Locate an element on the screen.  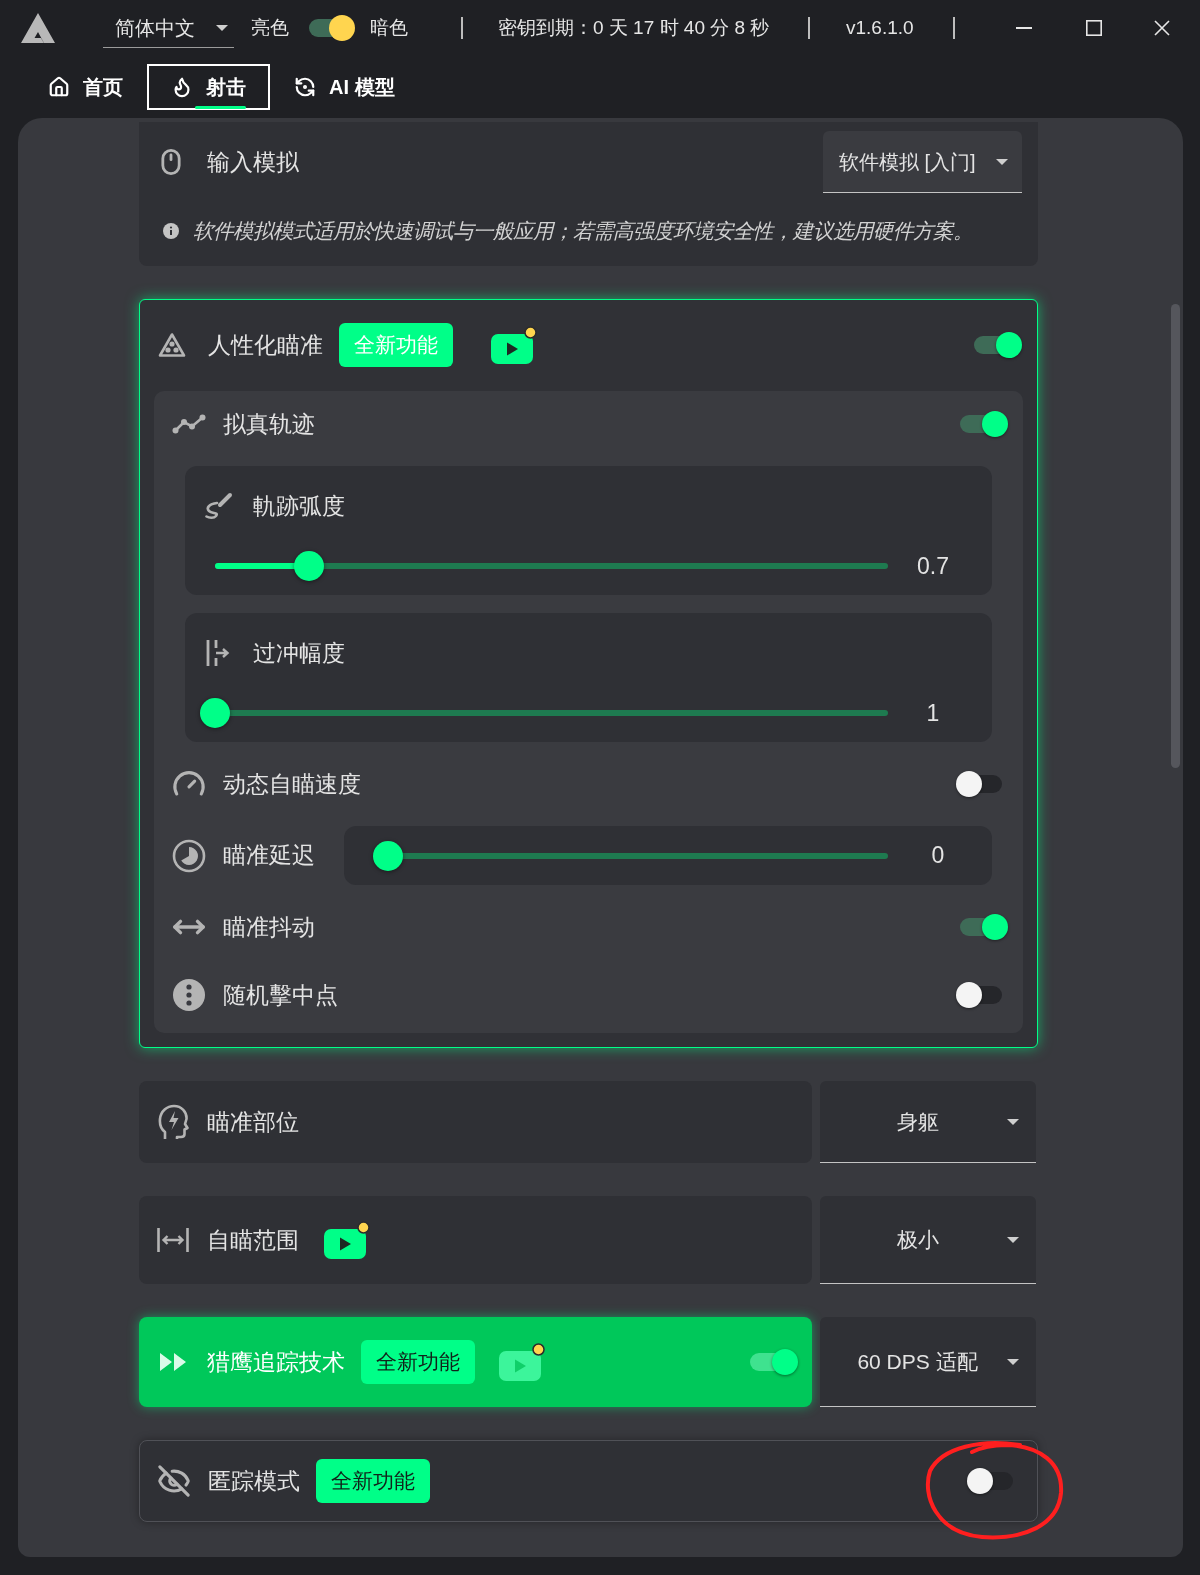
slider-value: 1 is located at coordinates (933, 713).